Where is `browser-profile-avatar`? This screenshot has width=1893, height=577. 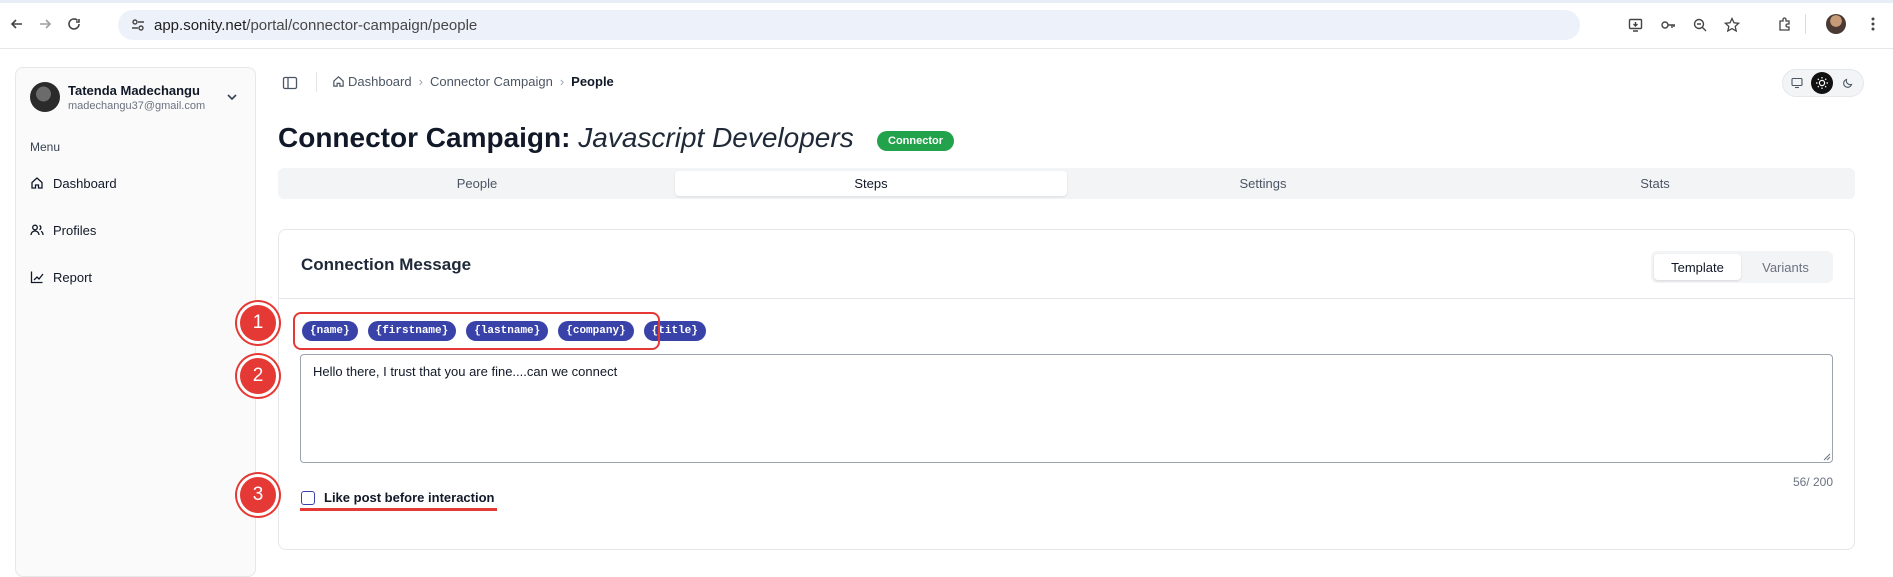 browser-profile-avatar is located at coordinates (1836, 24).